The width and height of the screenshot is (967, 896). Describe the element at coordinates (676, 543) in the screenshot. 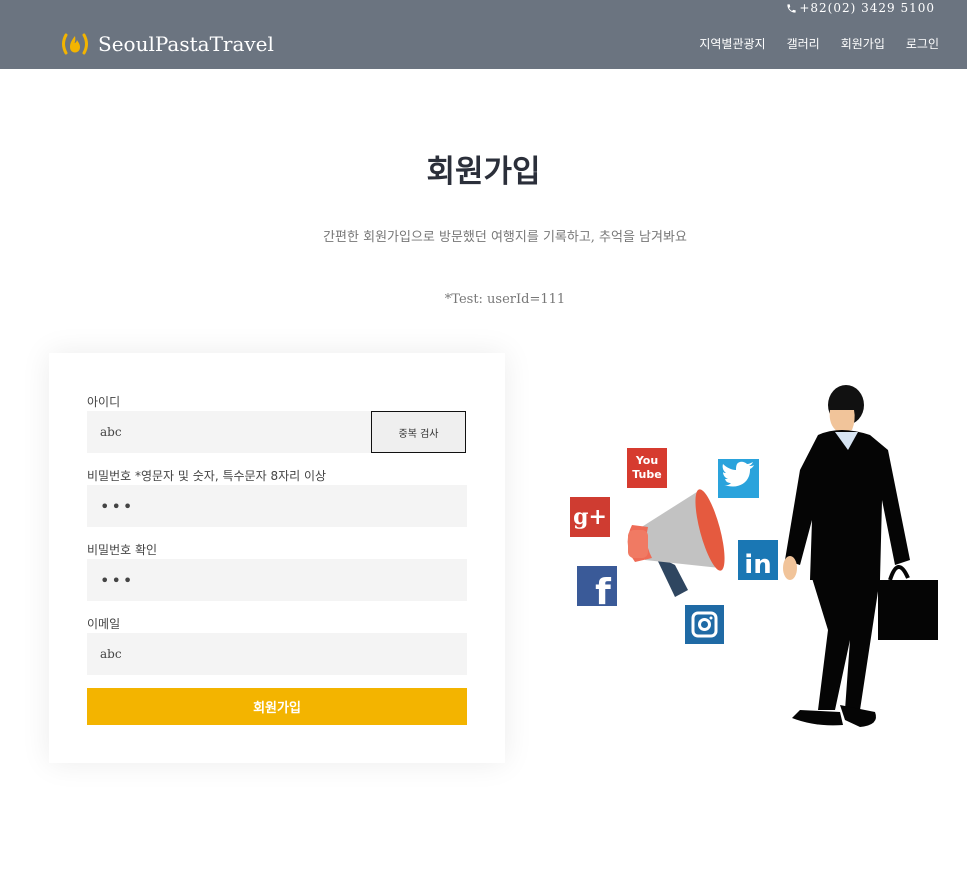

I see `megaphone-icon` at that location.